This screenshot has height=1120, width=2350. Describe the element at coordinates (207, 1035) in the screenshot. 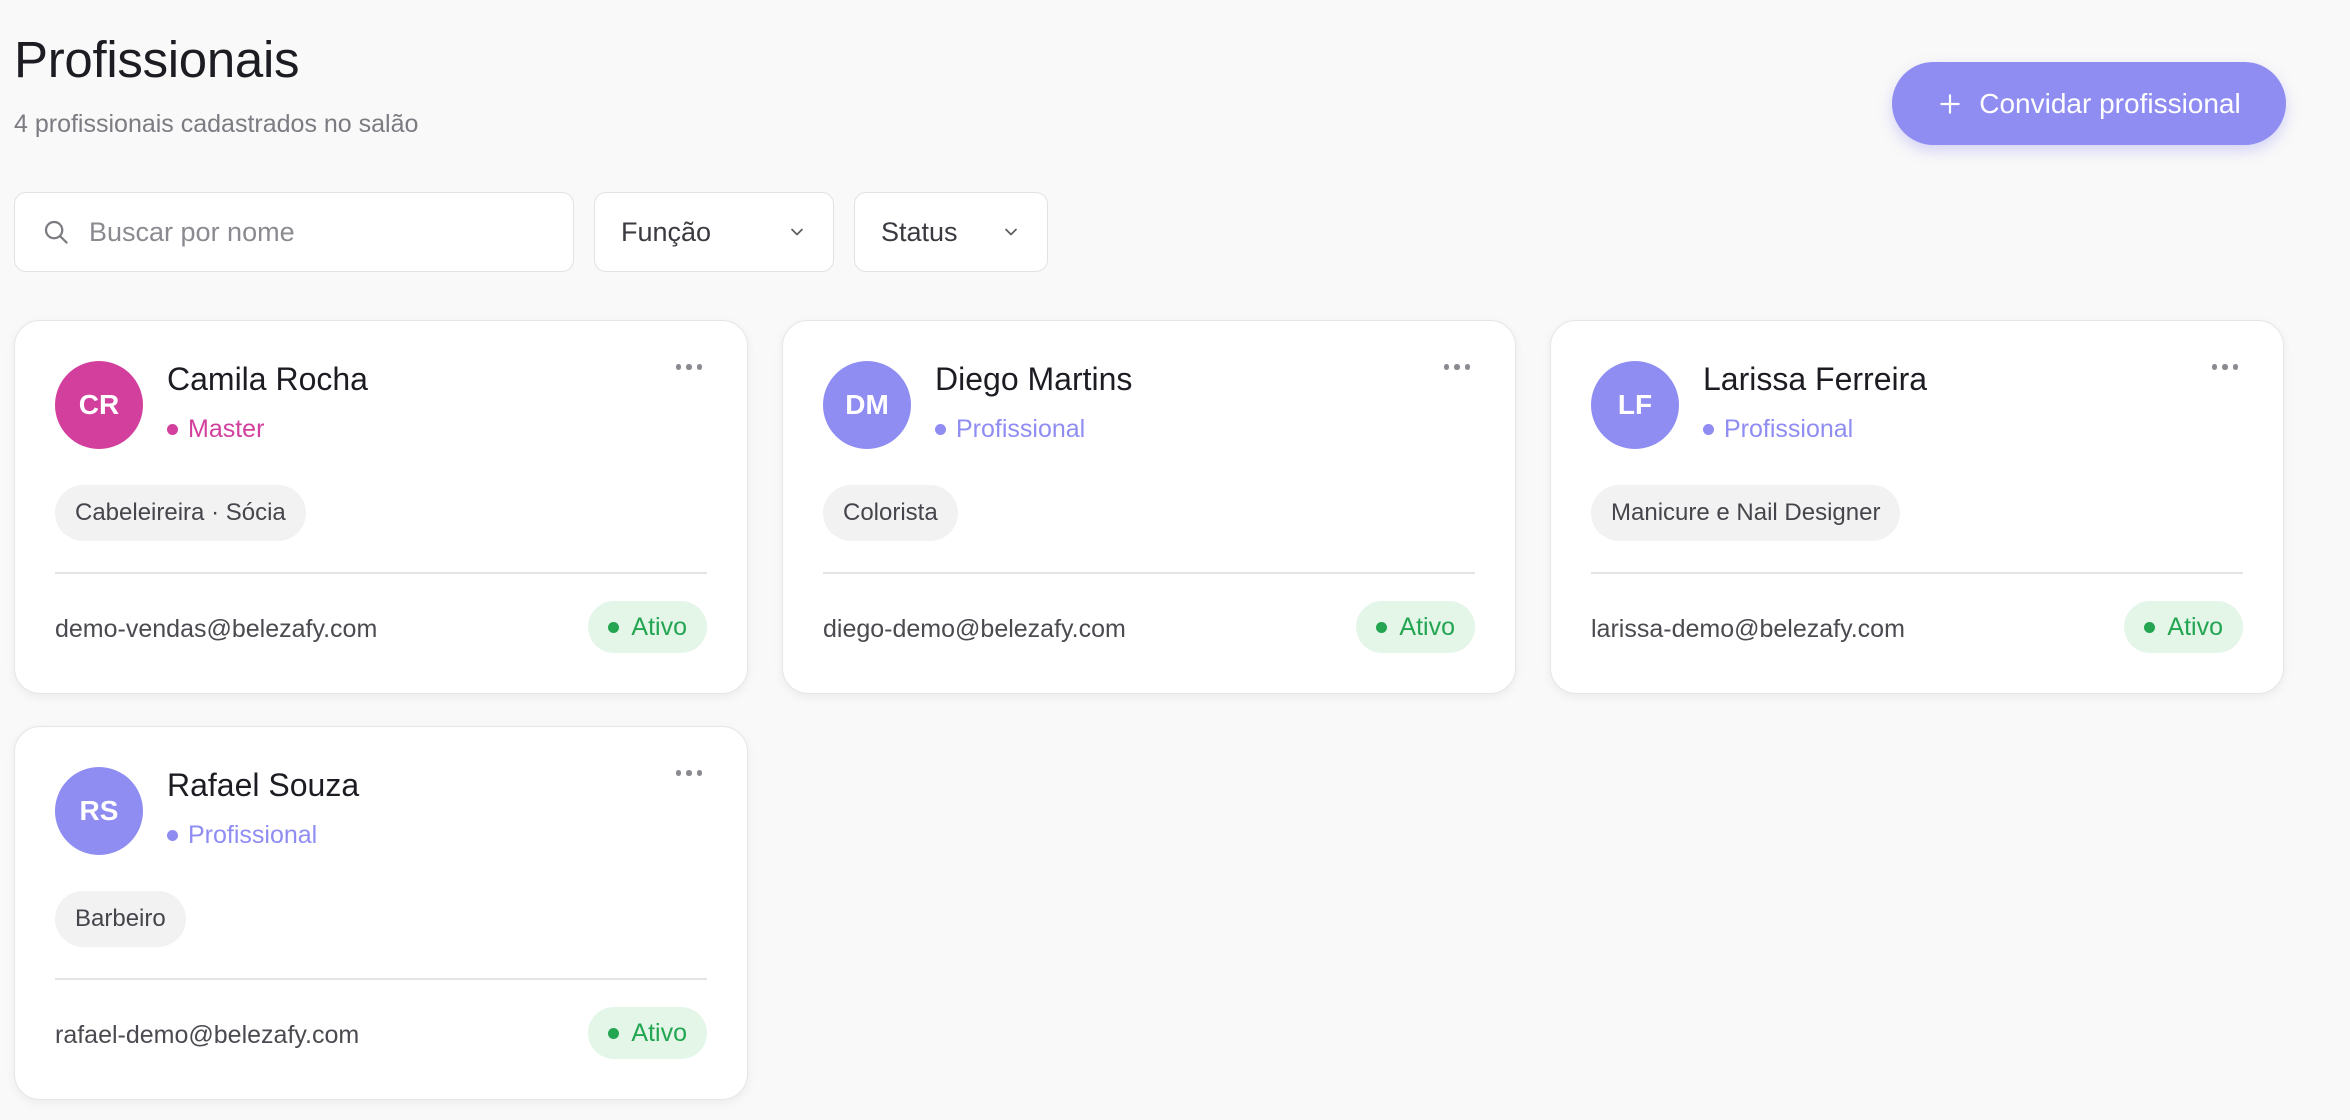

I see `professional-email: rafael-demo@belezafy.com` at that location.